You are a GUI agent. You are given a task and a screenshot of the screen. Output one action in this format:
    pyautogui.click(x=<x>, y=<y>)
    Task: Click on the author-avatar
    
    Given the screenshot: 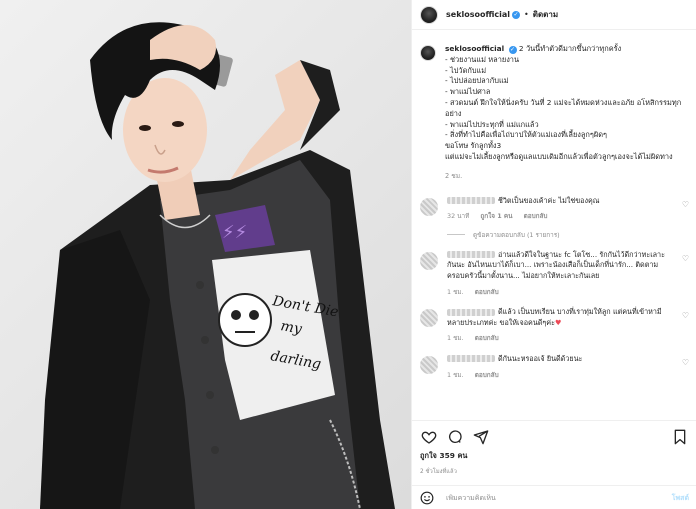 What is the action you would take?
    pyautogui.click(x=429, y=14)
    